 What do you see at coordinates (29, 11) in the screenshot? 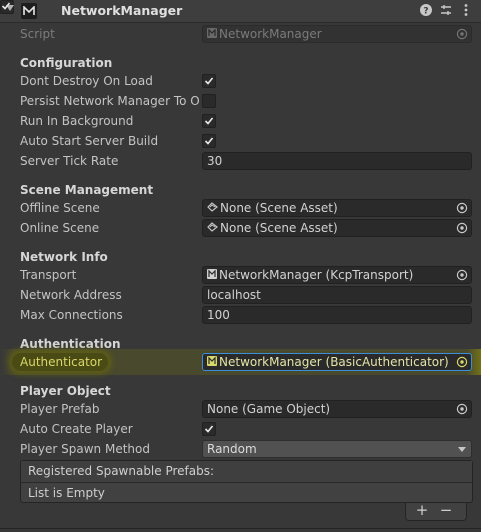
I see `component-script-icon` at bounding box center [29, 11].